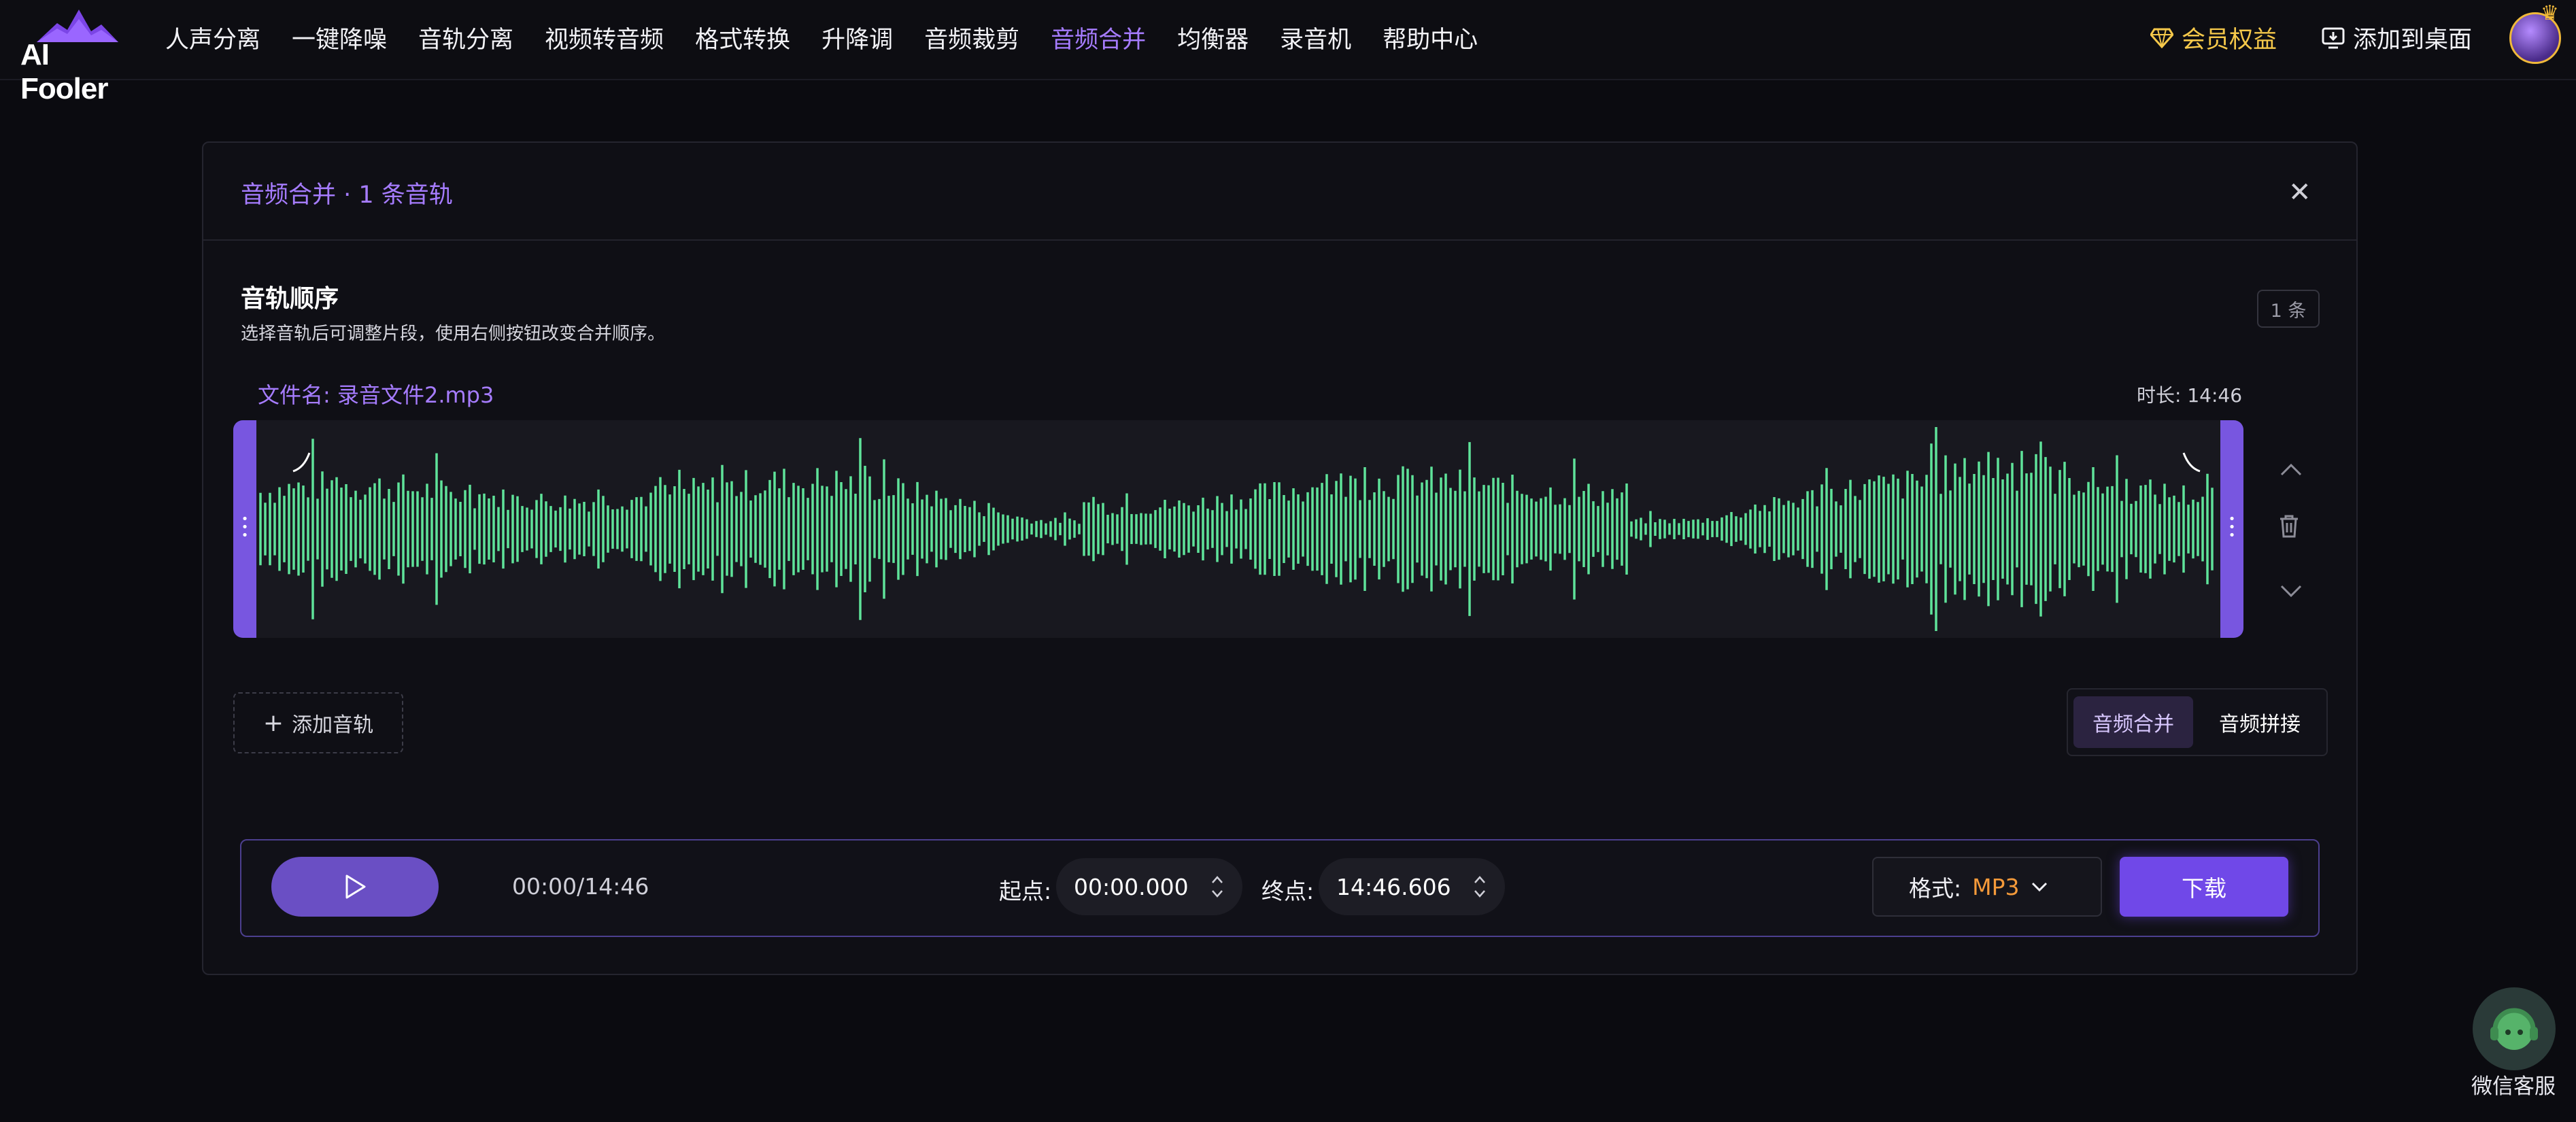 Image resolution: width=2576 pixels, height=1122 pixels. What do you see at coordinates (244, 529) in the screenshot?
I see `trim-handle-left: • • •` at bounding box center [244, 529].